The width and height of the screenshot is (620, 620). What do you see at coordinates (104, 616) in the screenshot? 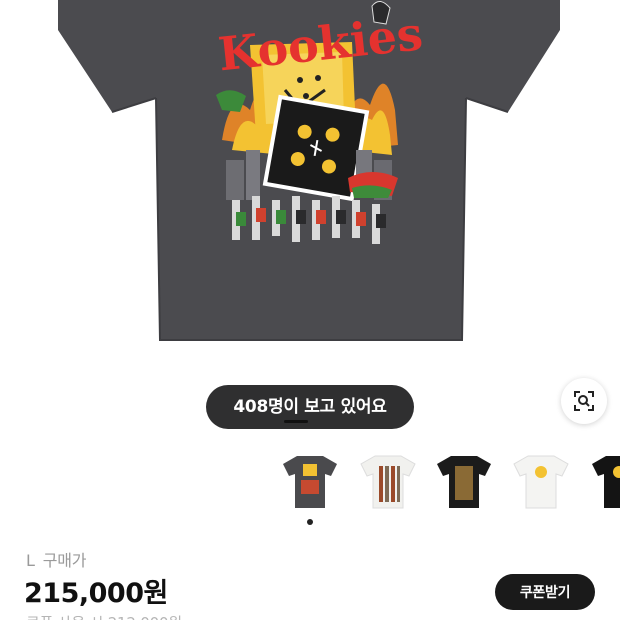
I see `coupon-price-text: 쿠폰 사용 시 212,000원` at bounding box center [104, 616].